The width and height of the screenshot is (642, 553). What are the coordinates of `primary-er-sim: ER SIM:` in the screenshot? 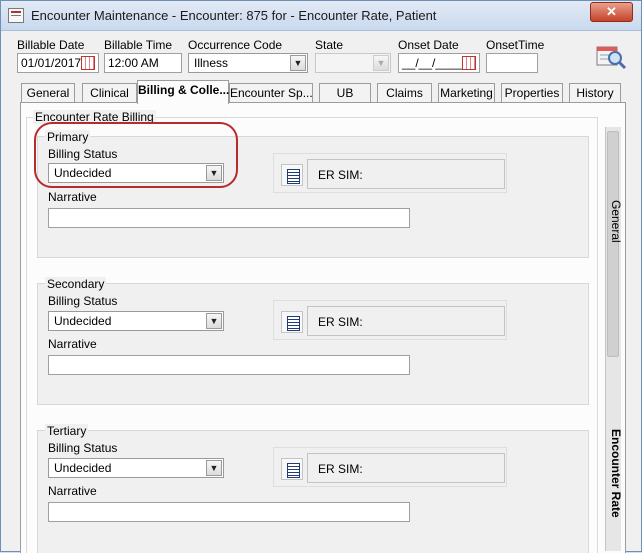 It's located at (406, 174).